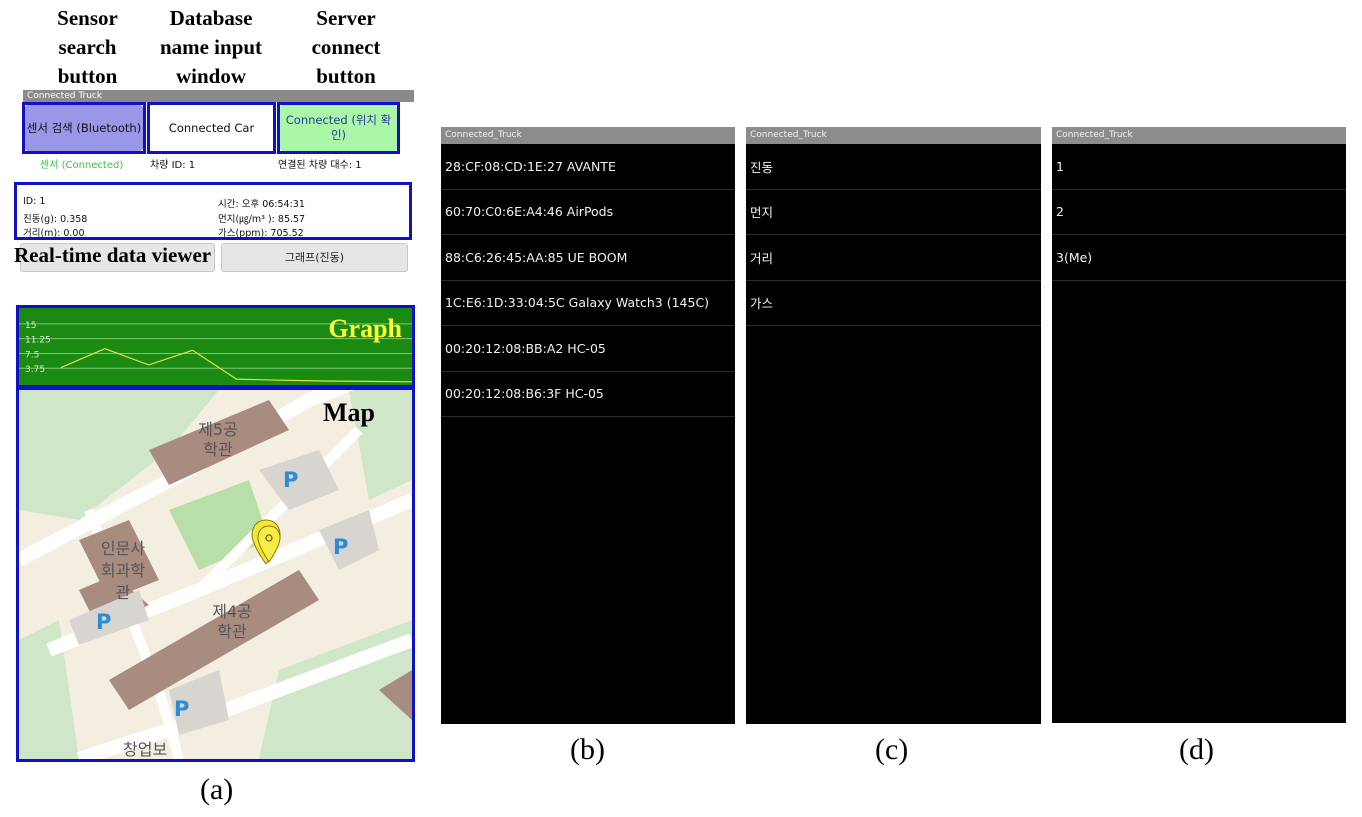  Describe the element at coordinates (587, 749) in the screenshot. I see `subcaption-b: (b)` at that location.